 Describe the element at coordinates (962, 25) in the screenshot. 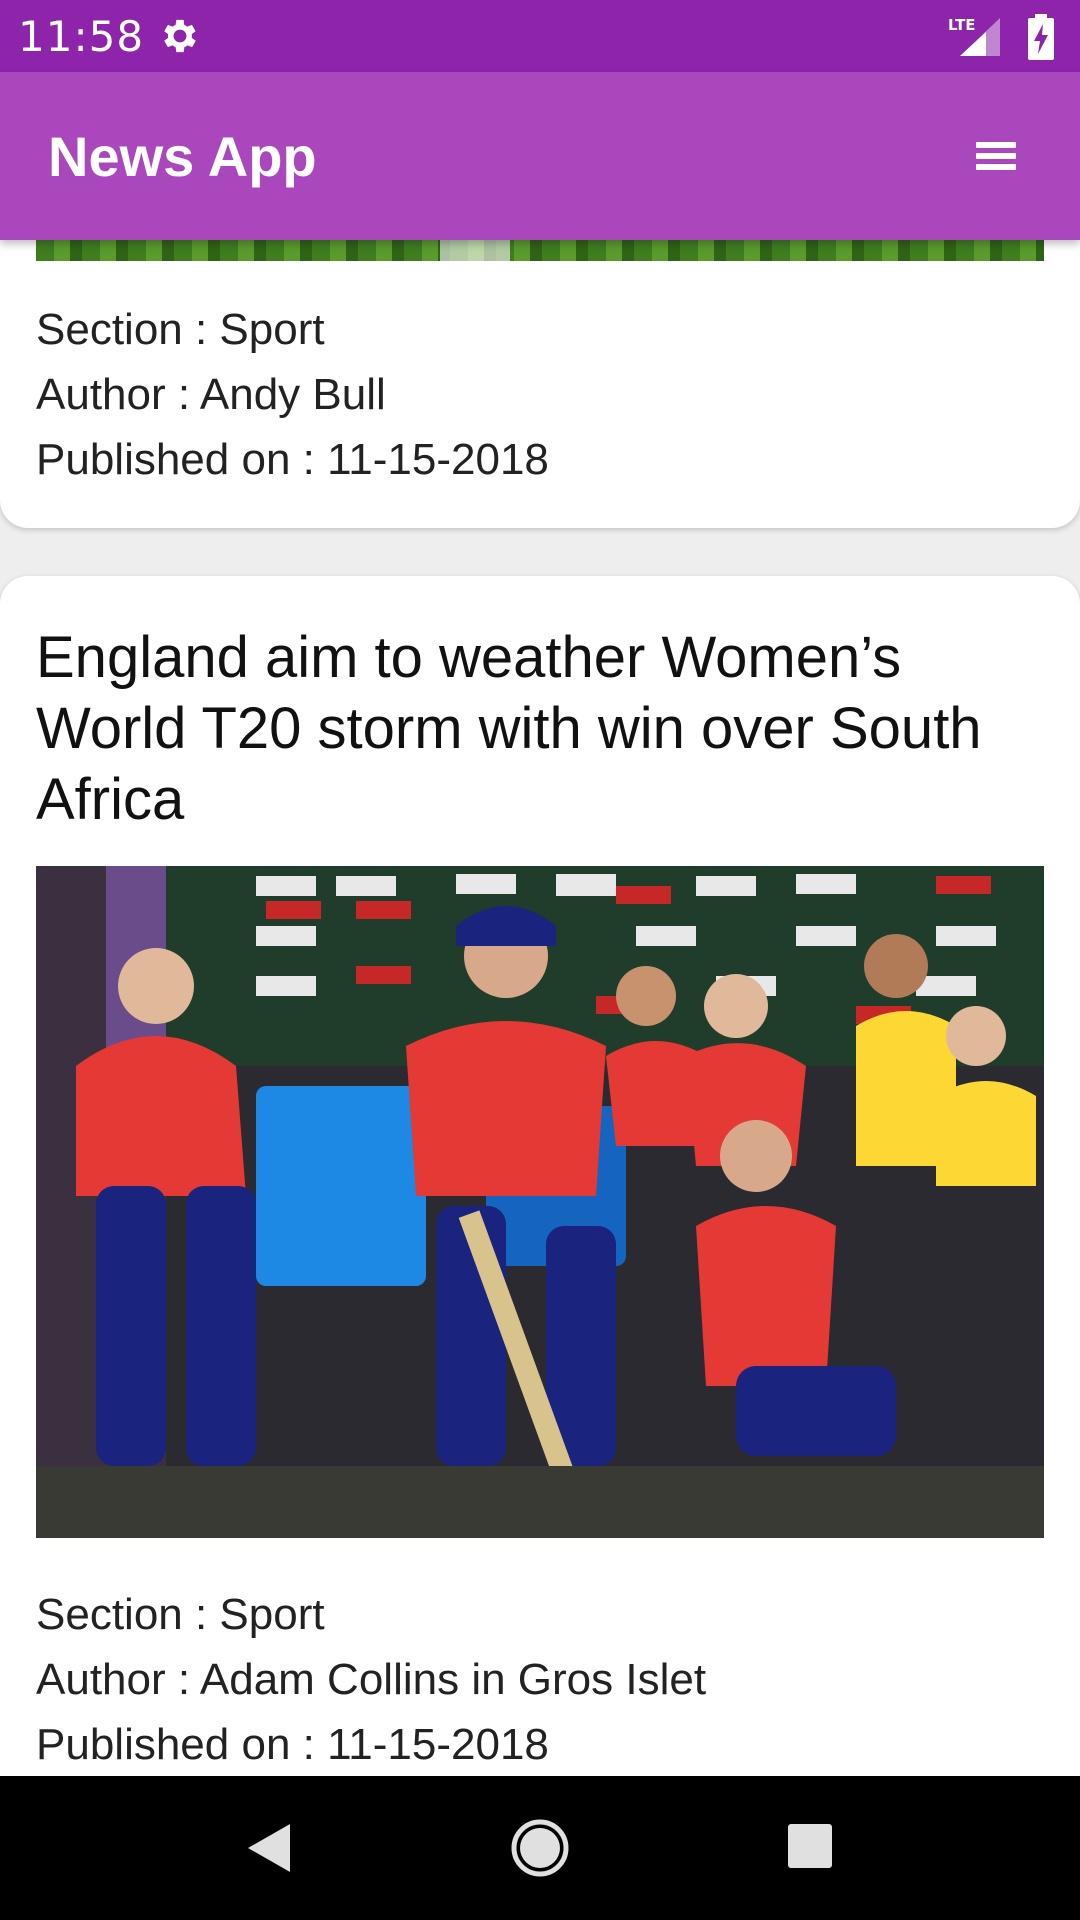

I see `lte-label: LTE` at that location.